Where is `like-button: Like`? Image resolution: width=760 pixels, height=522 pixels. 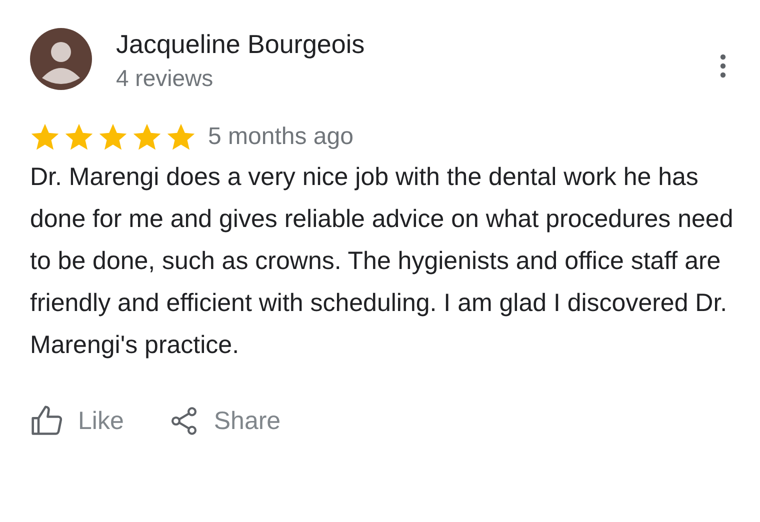 like-button: Like is located at coordinates (77, 421).